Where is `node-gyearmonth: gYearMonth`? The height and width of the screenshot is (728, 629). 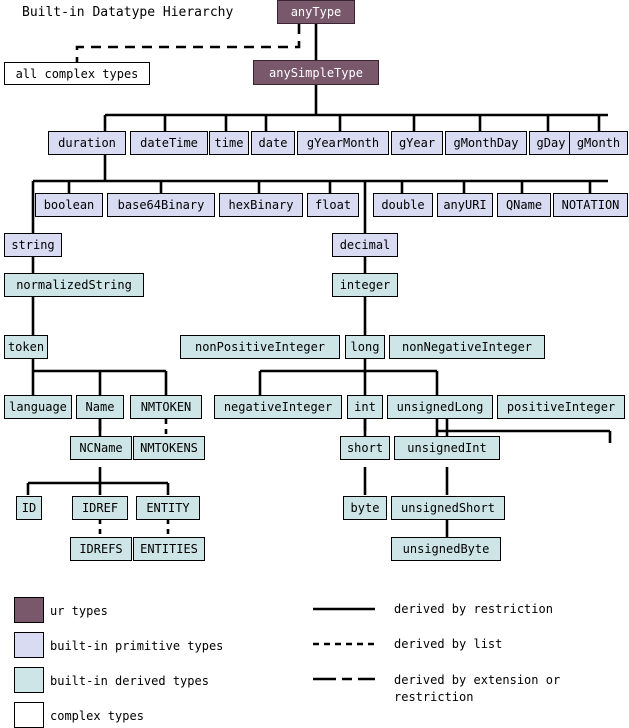
node-gyearmonth: gYearMonth is located at coordinates (343, 143).